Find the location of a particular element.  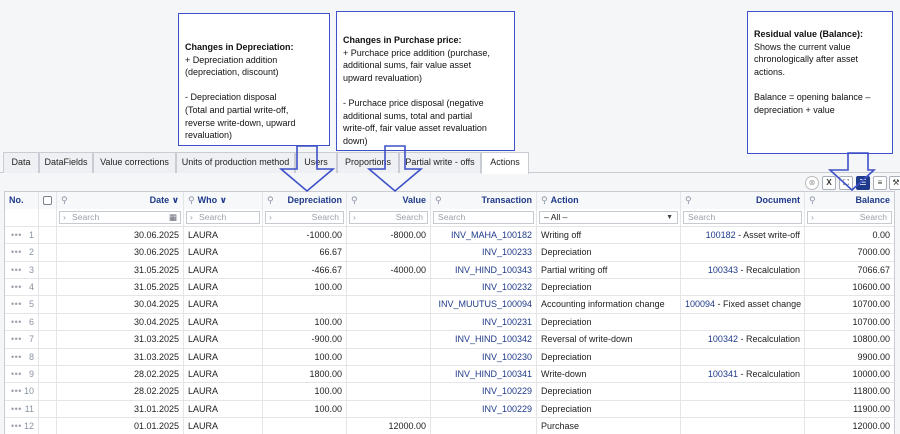

transaction-search-input: Search is located at coordinates (483, 218).